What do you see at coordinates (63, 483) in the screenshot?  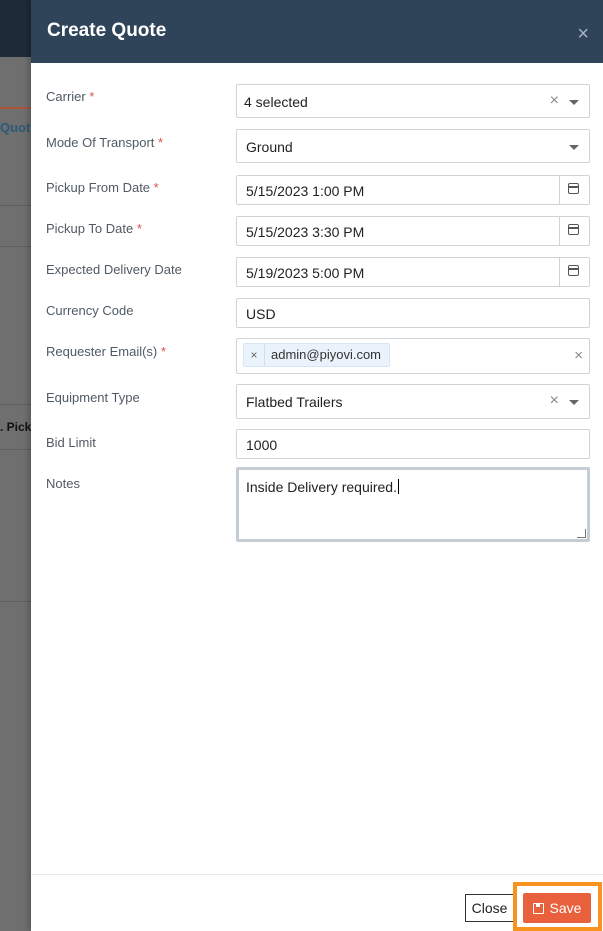 I see `notes-label: Notes` at bounding box center [63, 483].